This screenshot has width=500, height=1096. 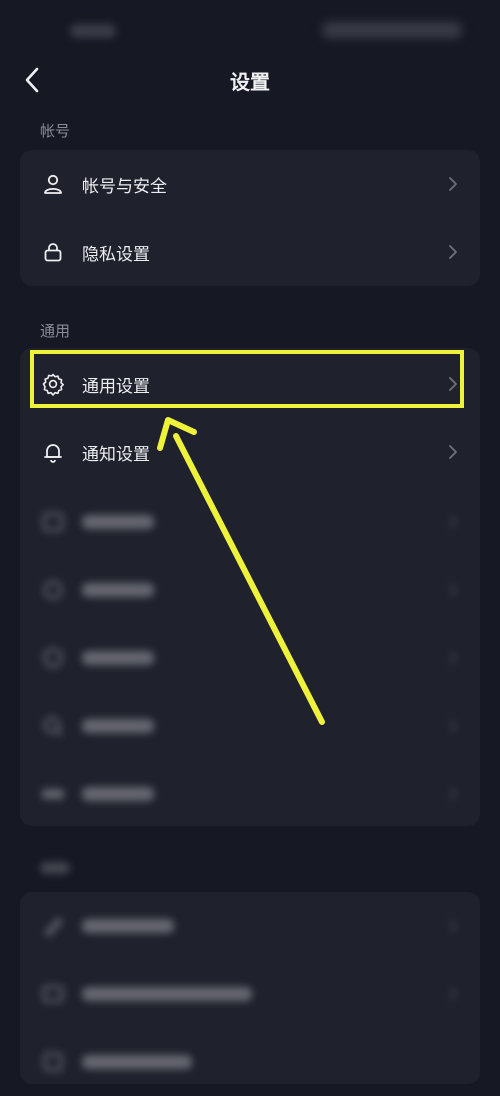 I want to click on page-title: 设置, so click(x=250, y=82).